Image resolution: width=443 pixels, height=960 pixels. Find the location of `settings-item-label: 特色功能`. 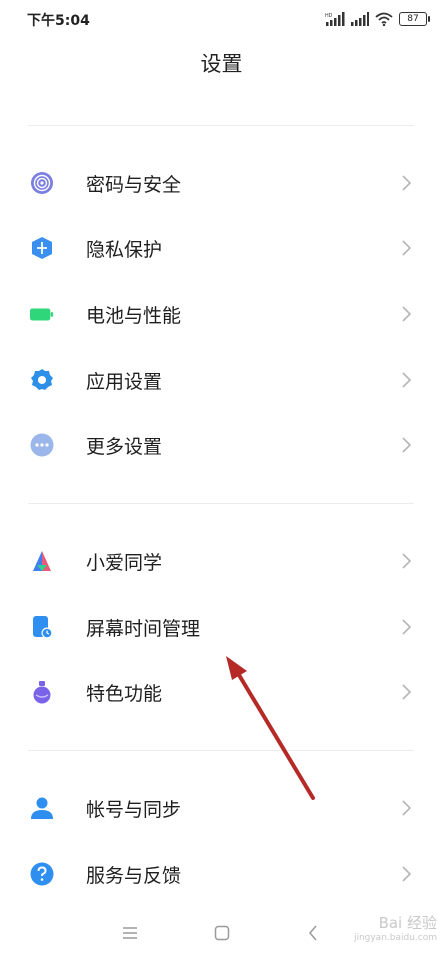

settings-item-label: 特色功能 is located at coordinates (124, 694).